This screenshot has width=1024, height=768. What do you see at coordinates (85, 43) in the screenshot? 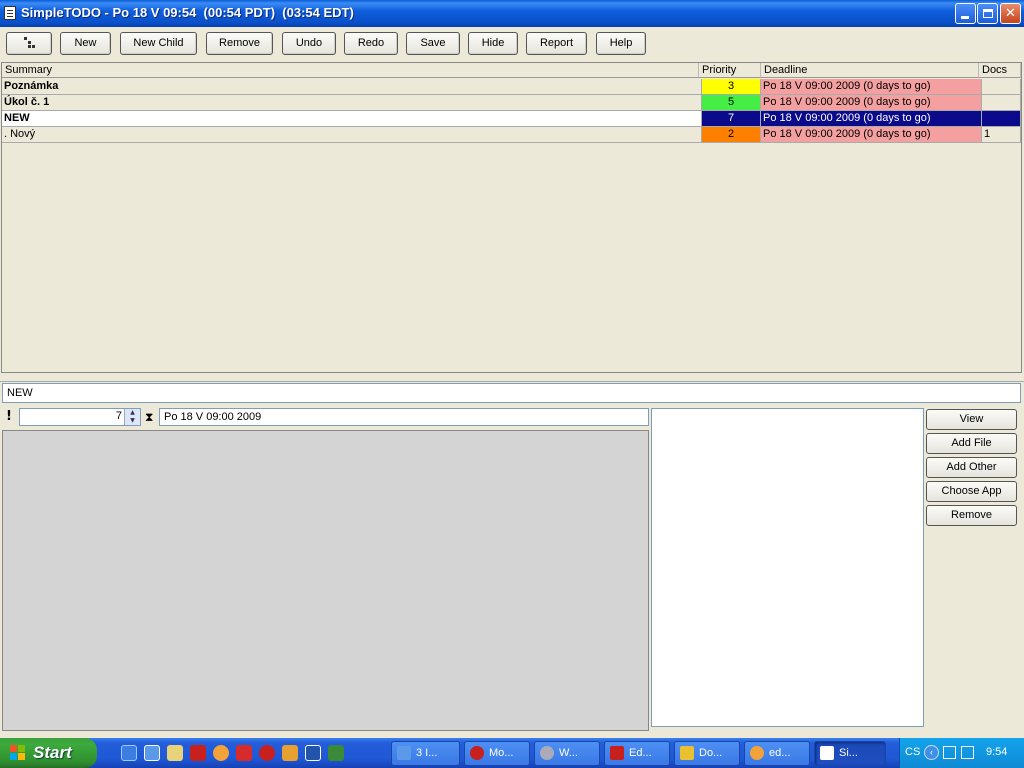
I see `new-button: New` at bounding box center [85, 43].